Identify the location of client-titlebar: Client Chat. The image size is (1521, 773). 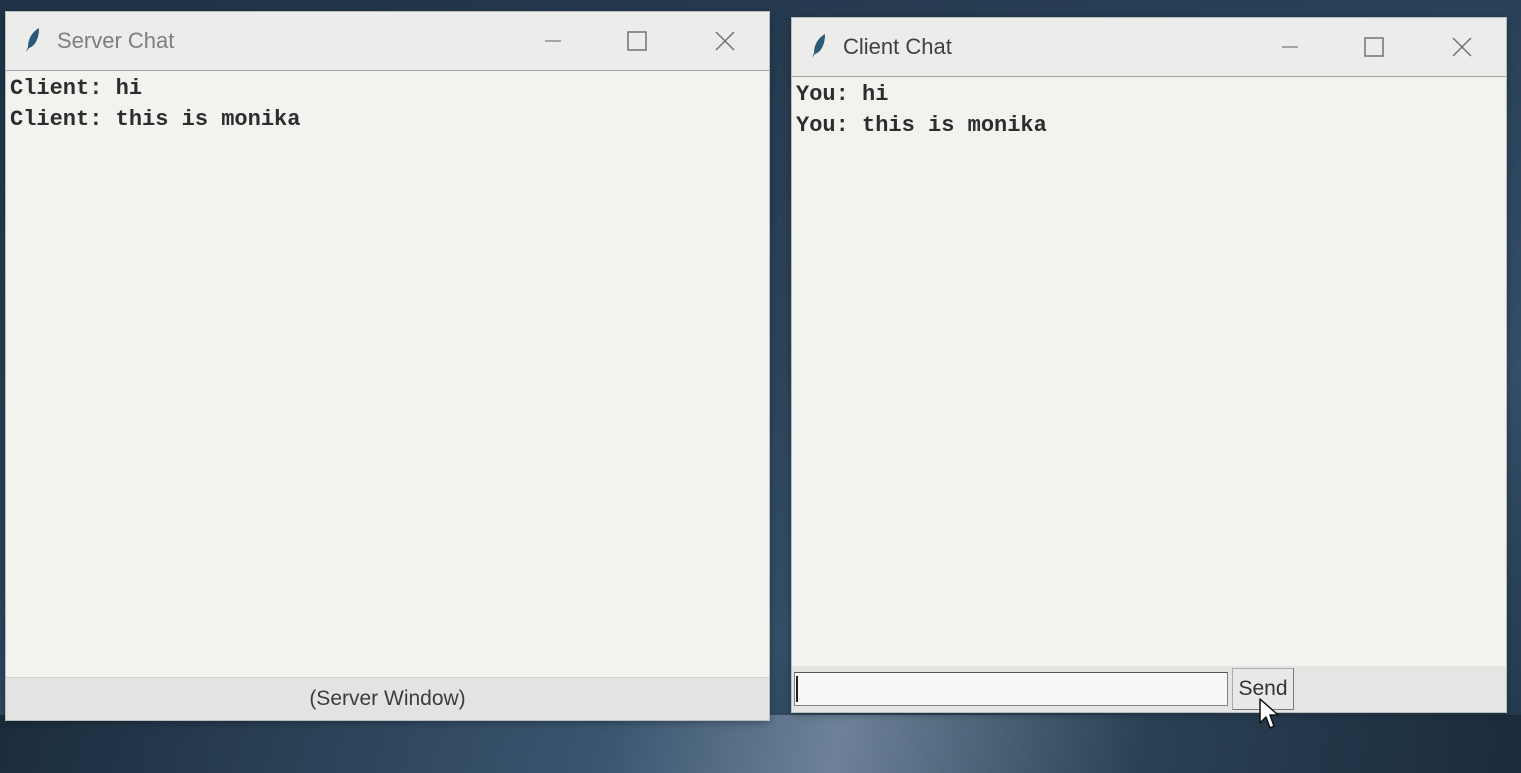
(1149, 47).